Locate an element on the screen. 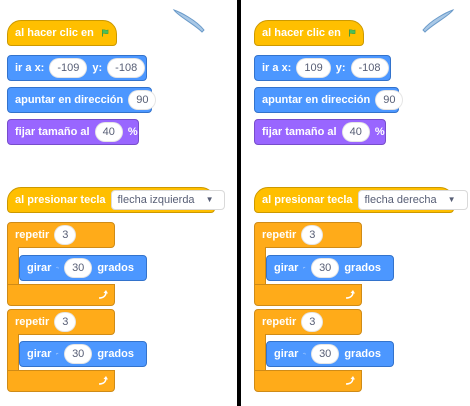 The image size is (470, 406). key-dropdown: flecha derecha ▼ is located at coordinates (412, 200).